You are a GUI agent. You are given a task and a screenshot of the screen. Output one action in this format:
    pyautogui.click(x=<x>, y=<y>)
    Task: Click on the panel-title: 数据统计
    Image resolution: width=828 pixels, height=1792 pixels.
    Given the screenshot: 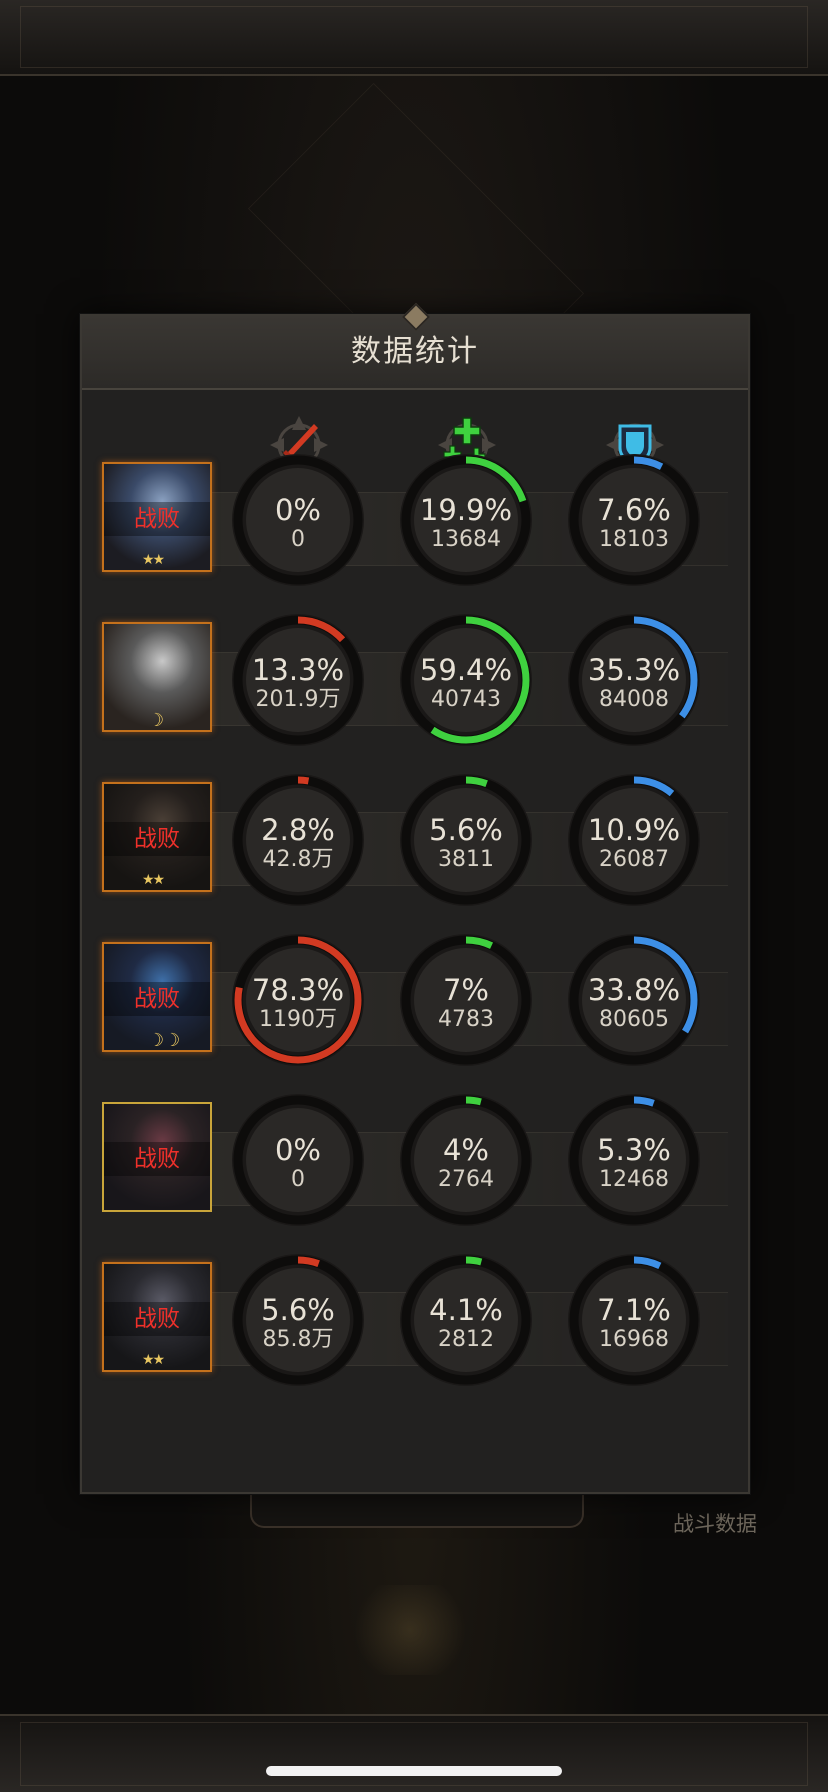 What is the action you would take?
    pyautogui.click(x=415, y=351)
    